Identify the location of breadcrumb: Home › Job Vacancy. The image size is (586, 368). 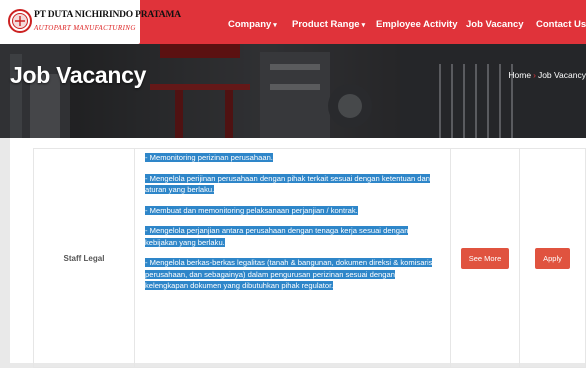
(547, 75).